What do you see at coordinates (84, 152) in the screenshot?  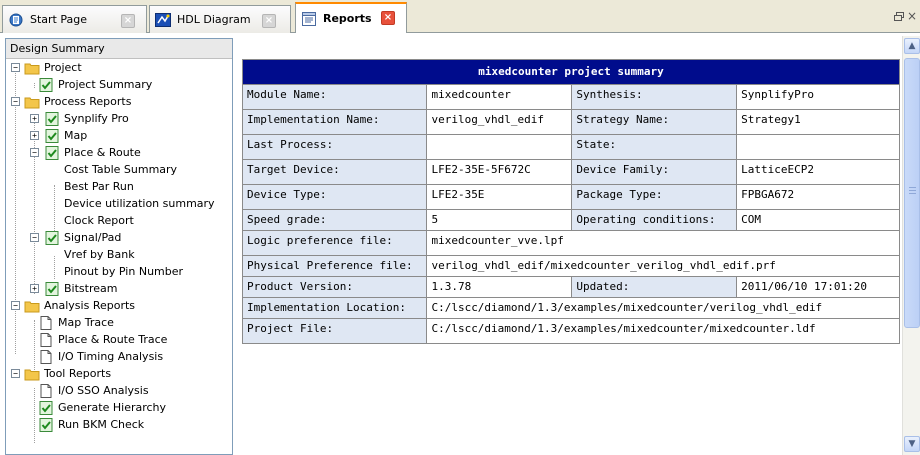 I see `tree-item-place-route: − Place & Route` at bounding box center [84, 152].